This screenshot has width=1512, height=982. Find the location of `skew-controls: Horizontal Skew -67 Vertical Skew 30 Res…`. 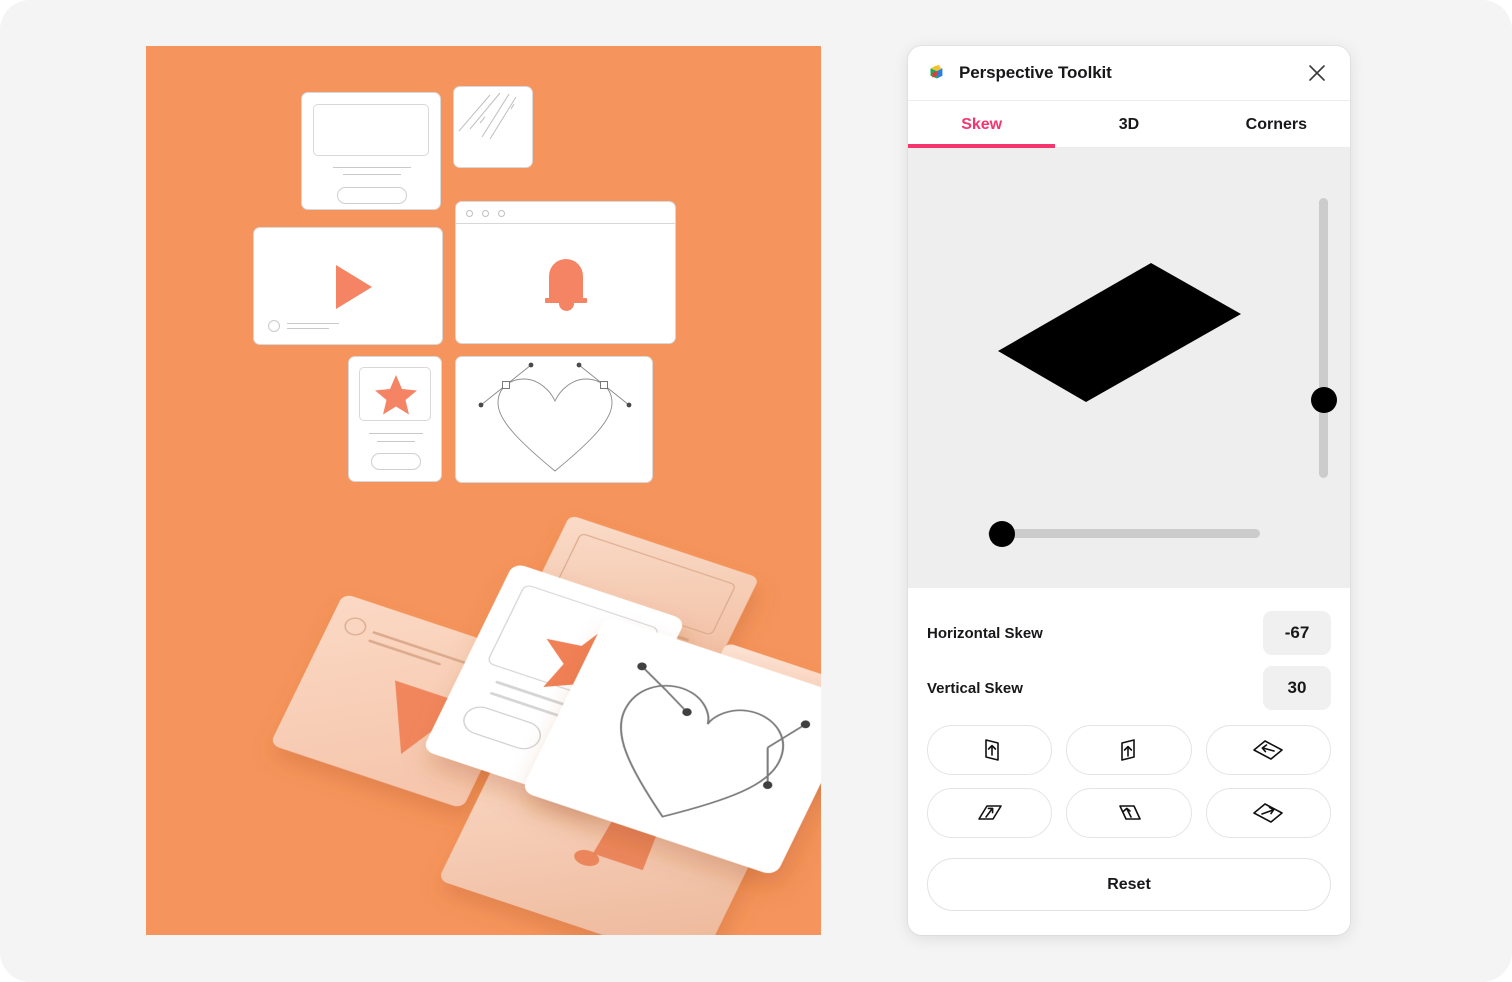

skew-controls: Horizontal Skew -67 Vertical Skew 30 Res… is located at coordinates (1129, 761).